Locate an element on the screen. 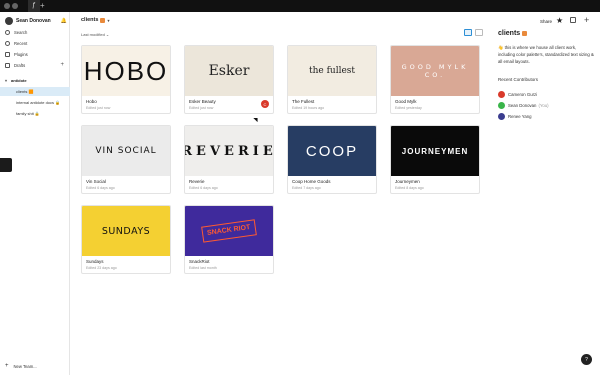 This screenshot has width=600, height=375. title-bar: ƒ + is located at coordinates (300, 6).